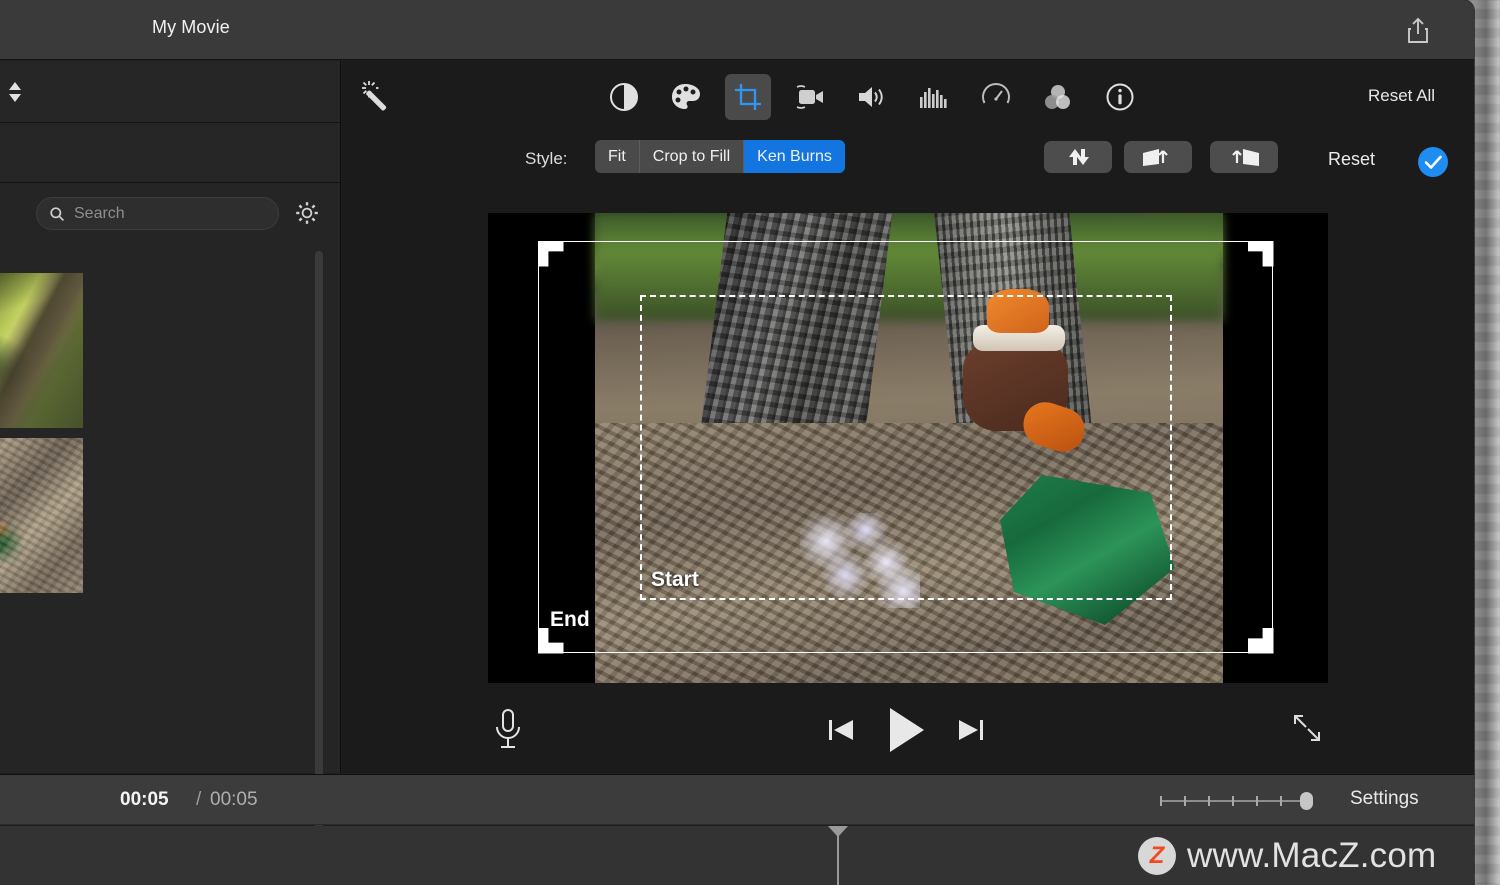 Image resolution: width=1500 pixels, height=885 pixels. I want to click on ken-burns-start-frame, so click(906, 447).